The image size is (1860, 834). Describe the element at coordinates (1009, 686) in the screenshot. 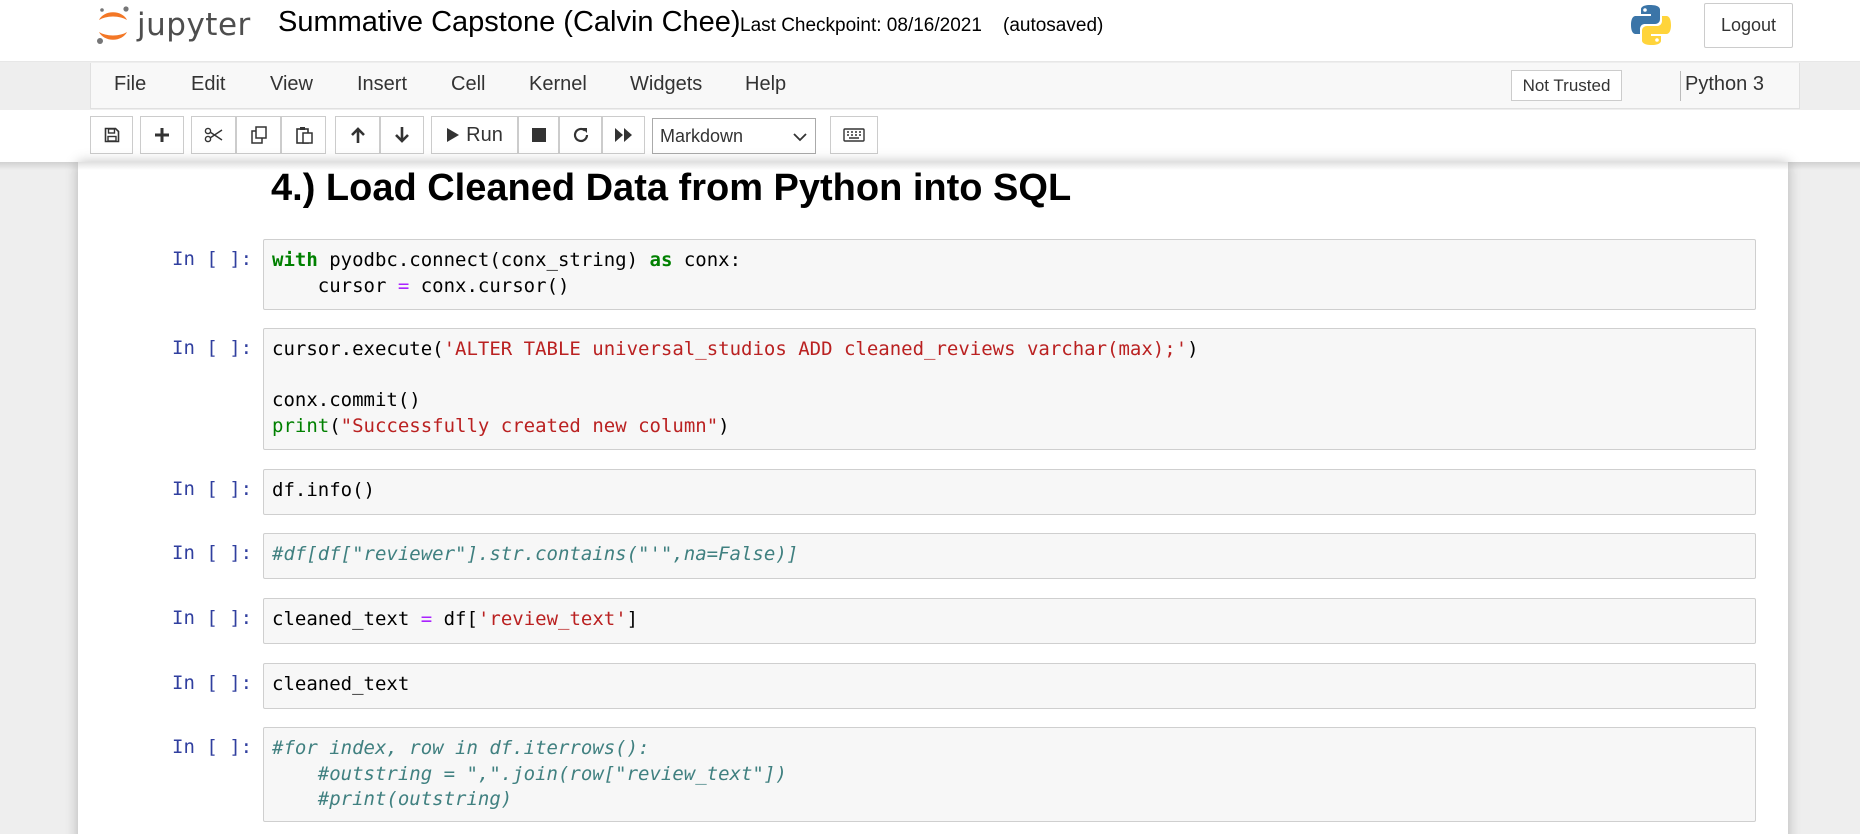

I see `code-cell-input: cleaned_text` at that location.